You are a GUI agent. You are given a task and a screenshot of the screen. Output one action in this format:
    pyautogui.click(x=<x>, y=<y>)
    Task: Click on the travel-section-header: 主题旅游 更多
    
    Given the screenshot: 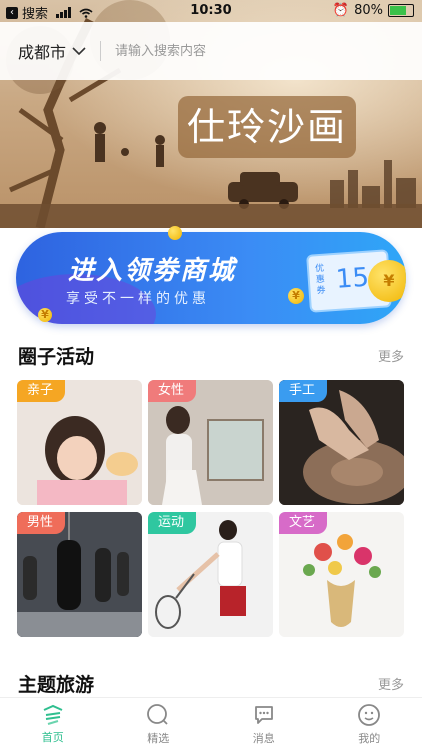 What is the action you would take?
    pyautogui.click(x=211, y=683)
    